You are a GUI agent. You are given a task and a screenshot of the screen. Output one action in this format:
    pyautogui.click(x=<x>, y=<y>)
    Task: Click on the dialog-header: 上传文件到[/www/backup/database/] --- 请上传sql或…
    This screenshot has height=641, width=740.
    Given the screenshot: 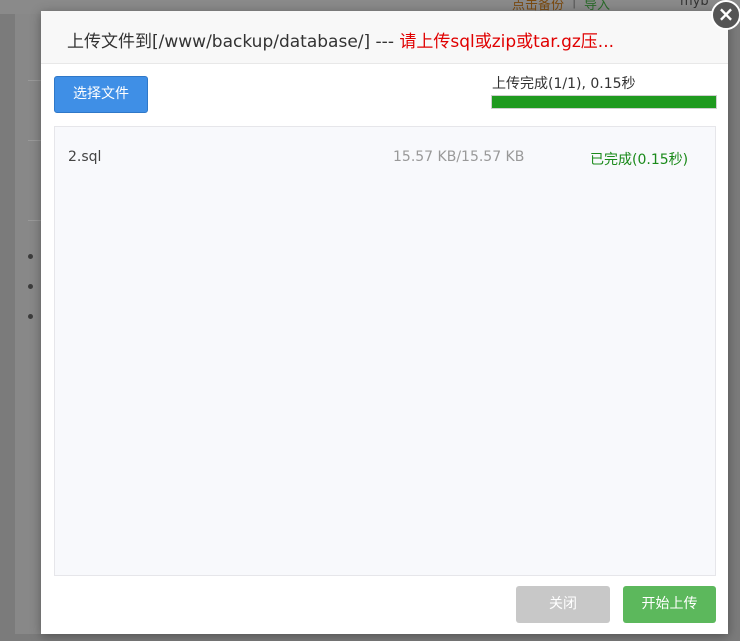 What is the action you would take?
    pyautogui.click(x=384, y=37)
    